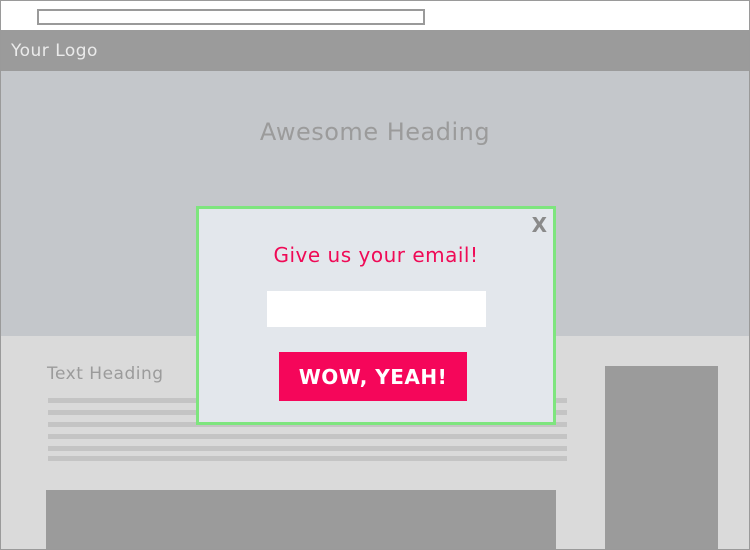 The width and height of the screenshot is (750, 550). Describe the element at coordinates (105, 374) in the screenshot. I see `text-heading: Text Heading` at that location.